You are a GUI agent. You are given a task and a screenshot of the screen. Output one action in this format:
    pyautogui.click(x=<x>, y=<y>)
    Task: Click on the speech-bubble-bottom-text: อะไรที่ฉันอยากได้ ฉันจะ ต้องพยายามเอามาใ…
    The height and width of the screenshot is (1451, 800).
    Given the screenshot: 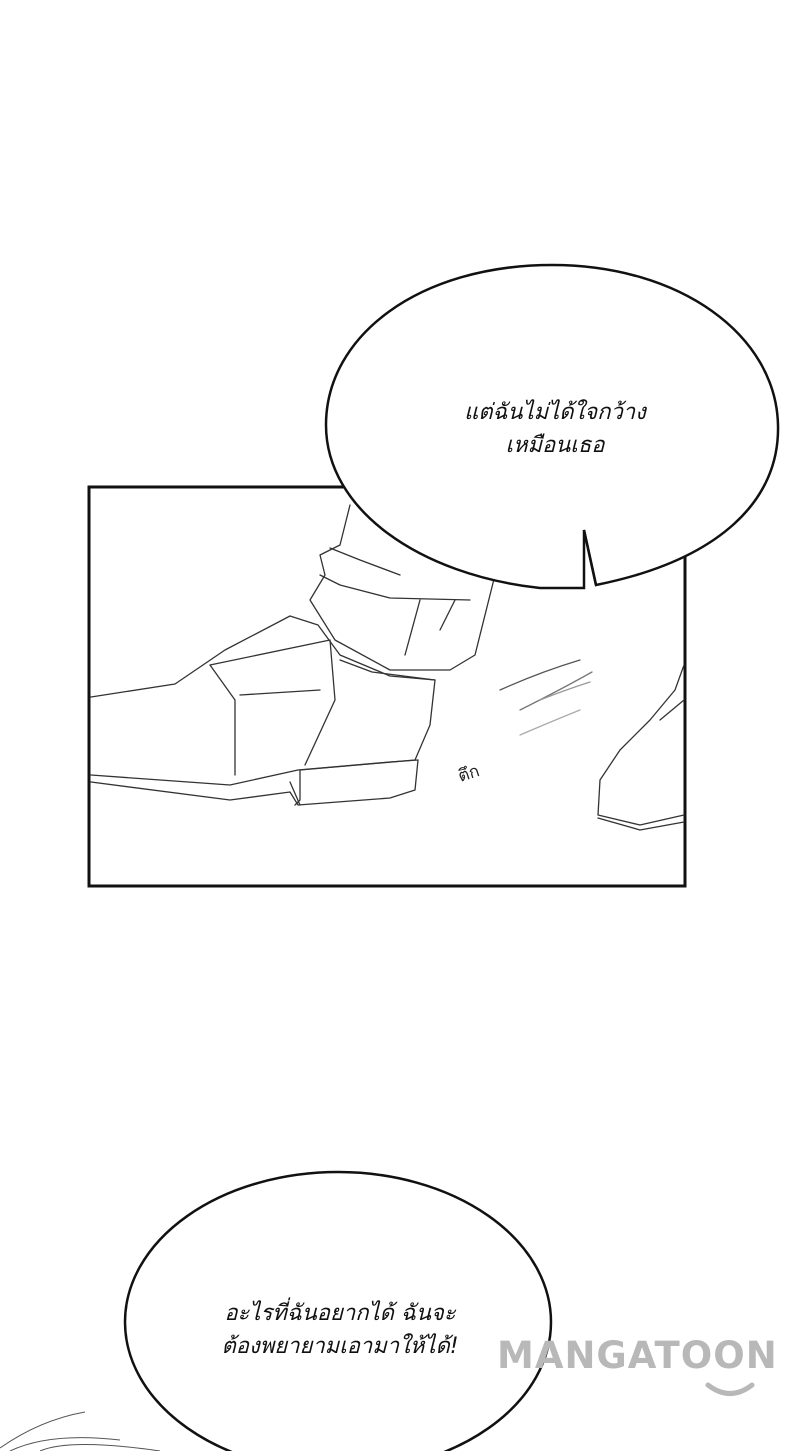 What is the action you would take?
    pyautogui.click(x=340, y=1330)
    